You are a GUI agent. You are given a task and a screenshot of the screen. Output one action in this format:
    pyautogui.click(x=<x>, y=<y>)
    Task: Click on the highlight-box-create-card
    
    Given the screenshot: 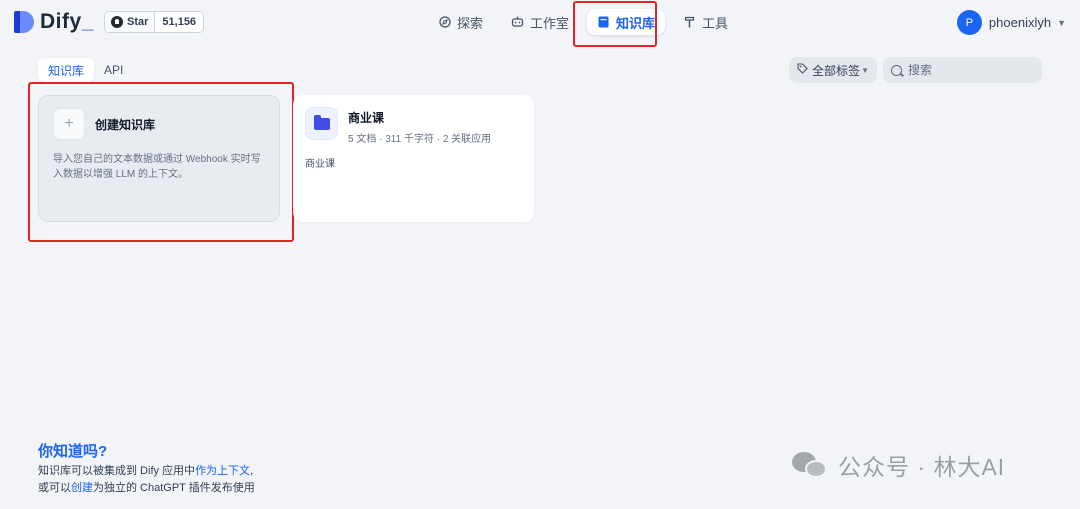 What is the action you would take?
    pyautogui.click(x=161, y=162)
    